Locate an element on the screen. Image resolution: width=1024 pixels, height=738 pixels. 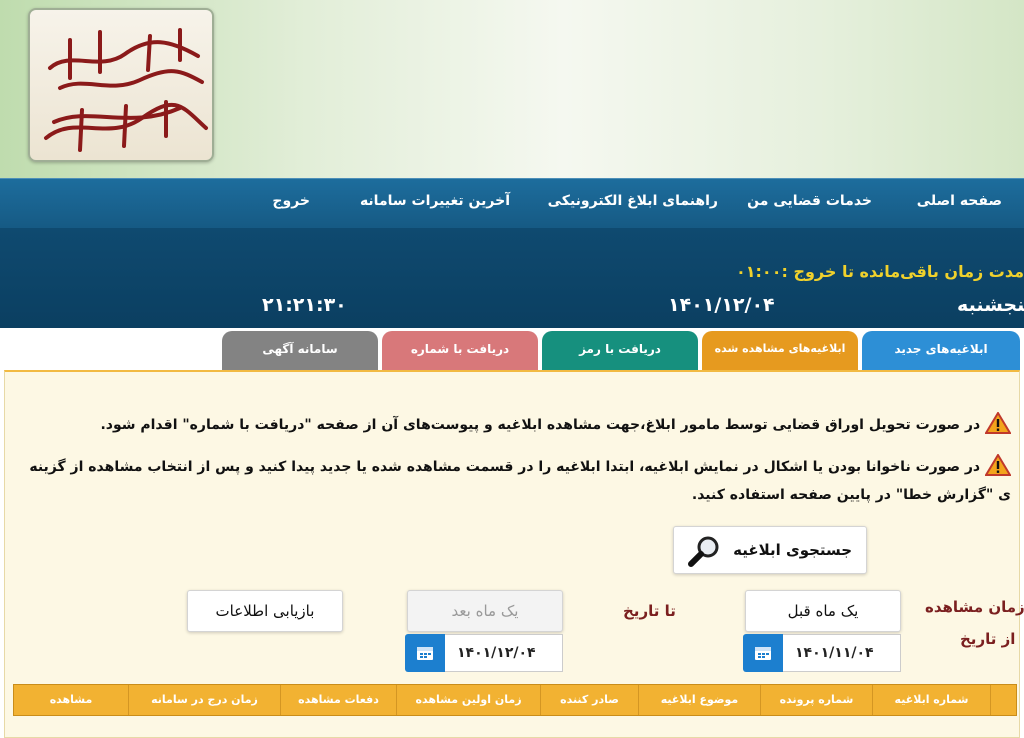
logo-calligraphy-icon is located at coordinates (126, 90).